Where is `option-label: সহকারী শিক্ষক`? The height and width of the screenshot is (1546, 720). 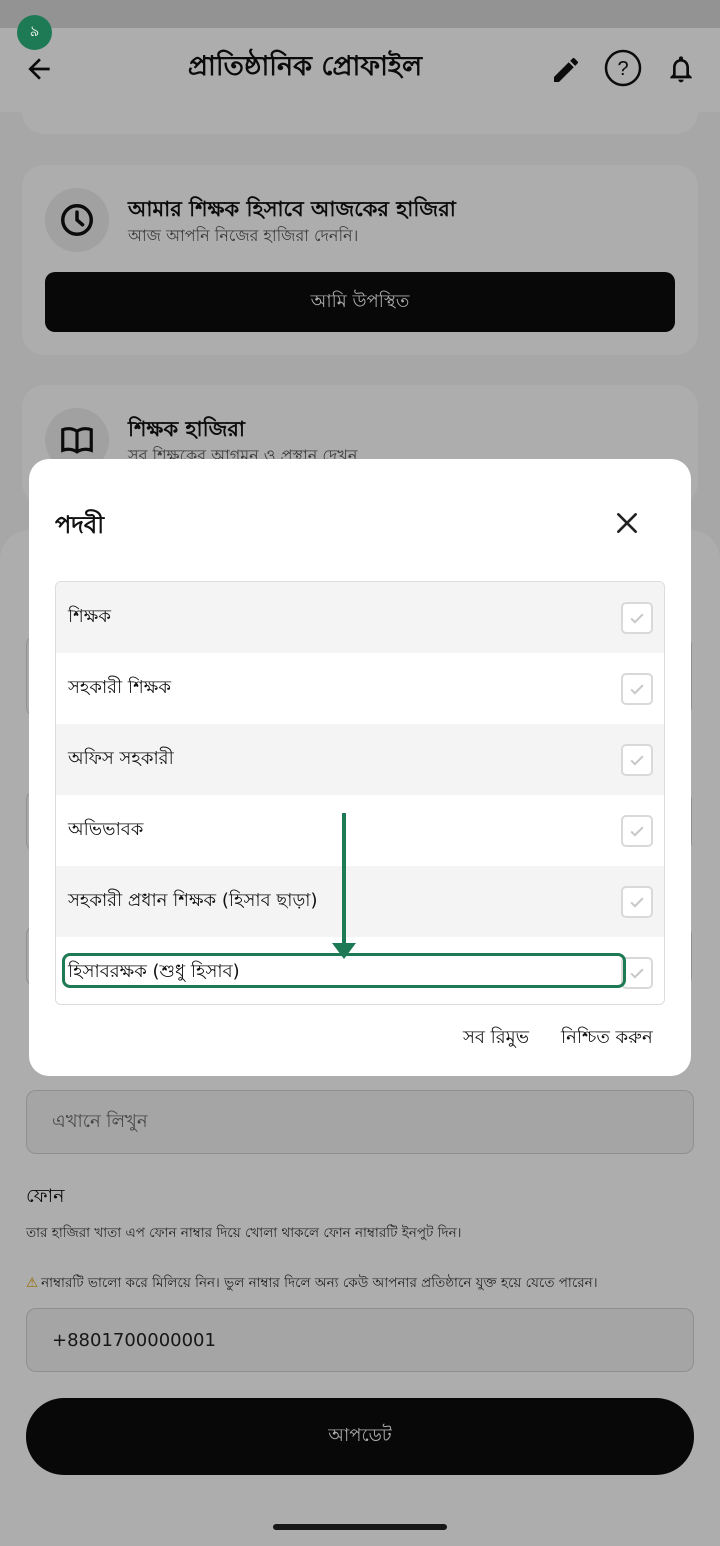
option-label: সহকারী শিক্ষক is located at coordinates (119, 687).